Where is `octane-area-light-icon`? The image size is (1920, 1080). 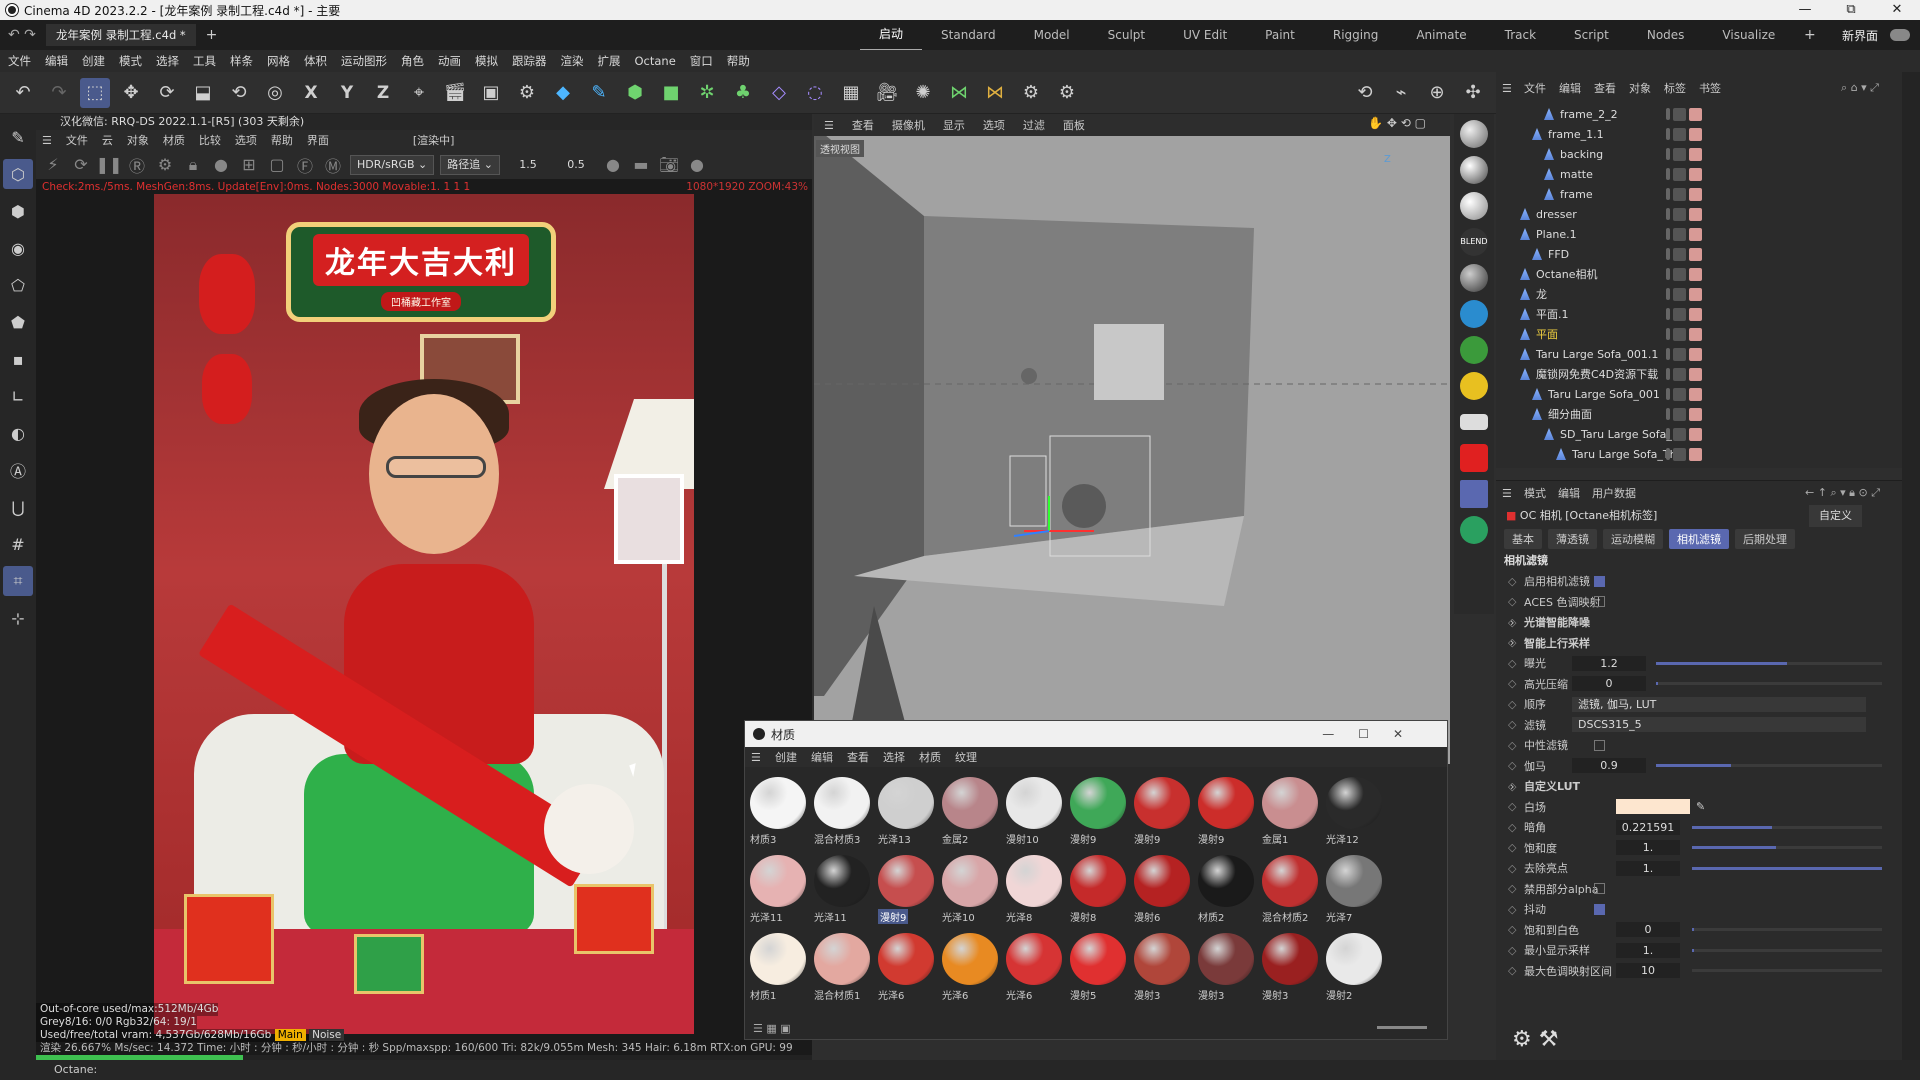
octane-area-light-icon is located at coordinates (1474, 422).